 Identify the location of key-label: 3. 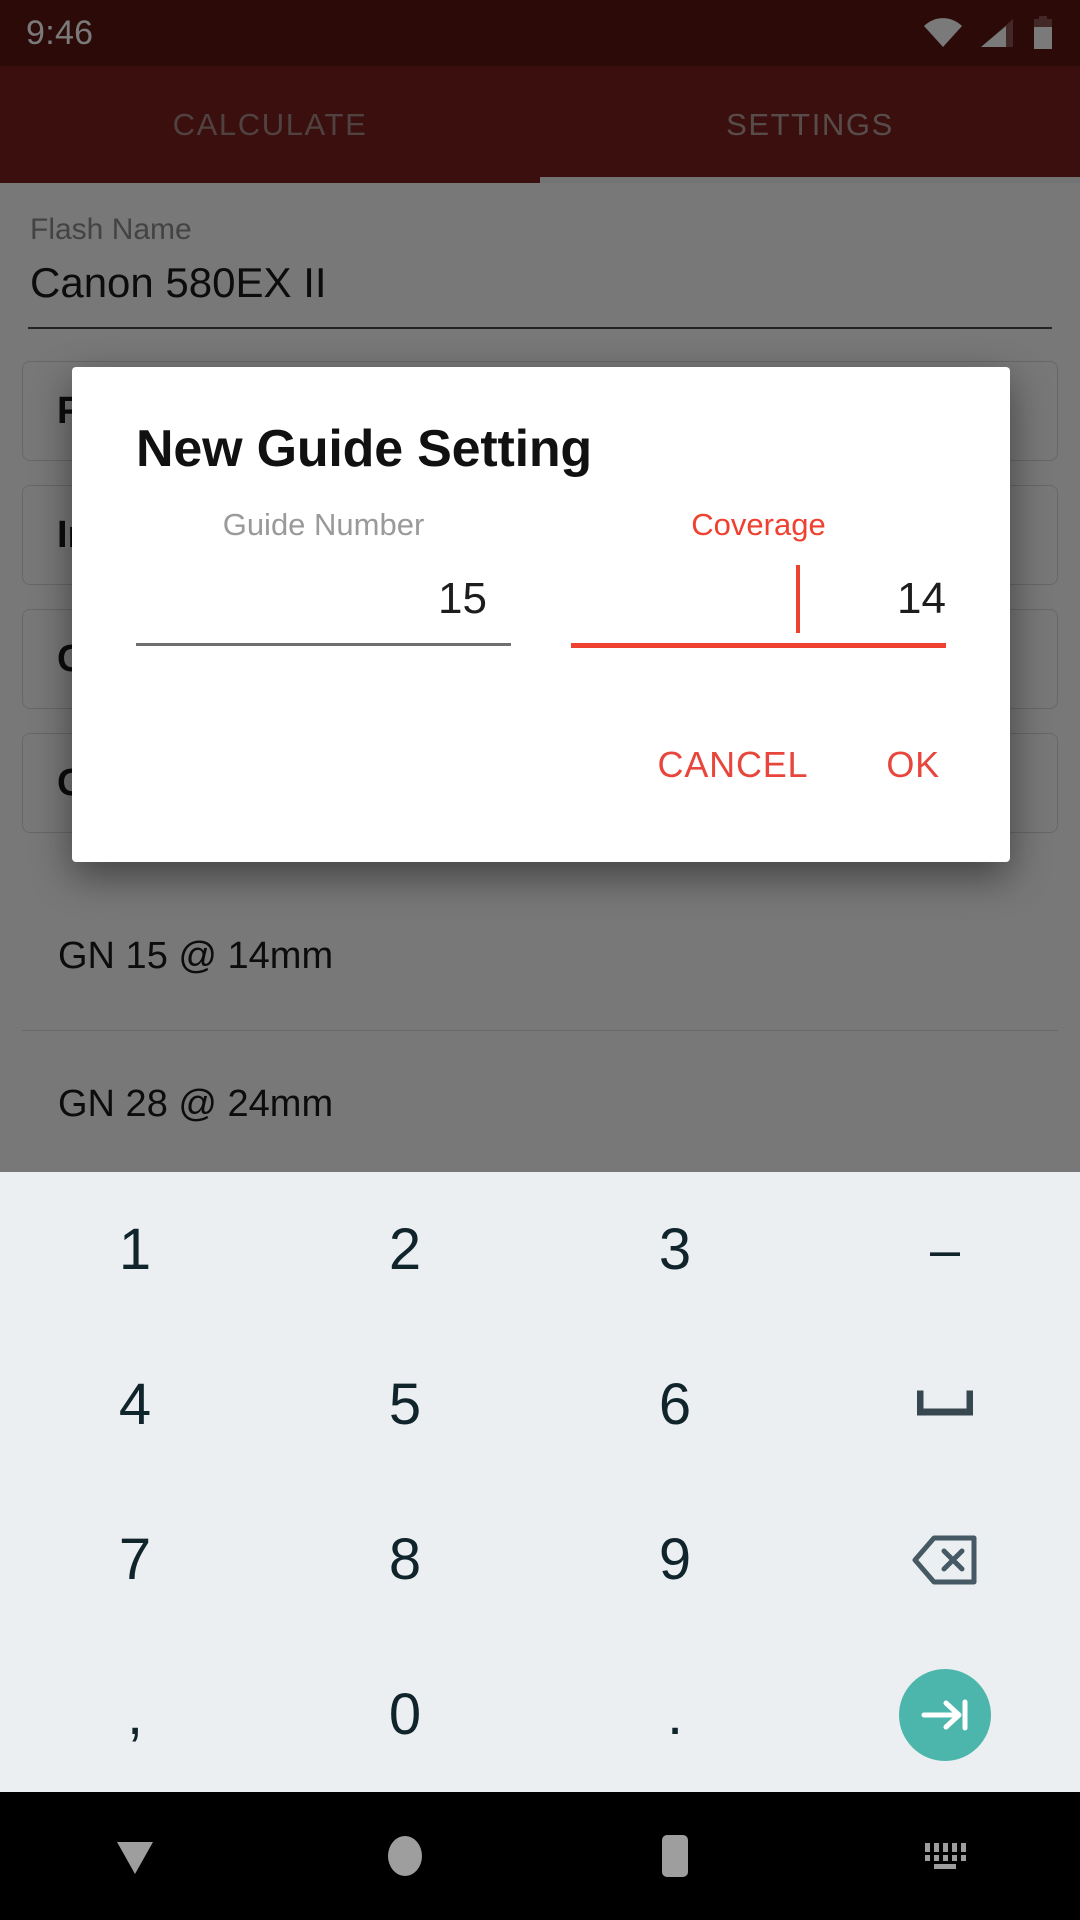
(675, 1249).